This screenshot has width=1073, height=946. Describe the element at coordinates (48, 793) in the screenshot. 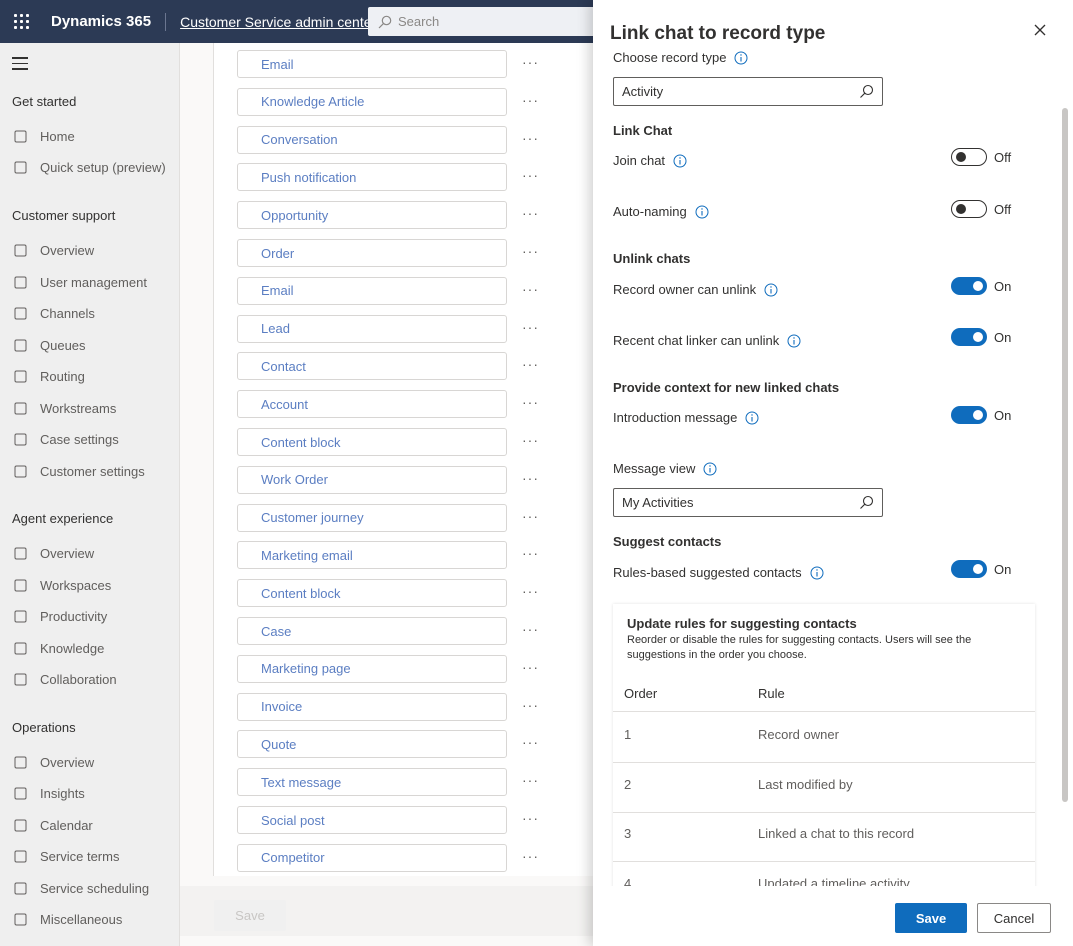

I see `nav-item-op-1: Insights` at that location.